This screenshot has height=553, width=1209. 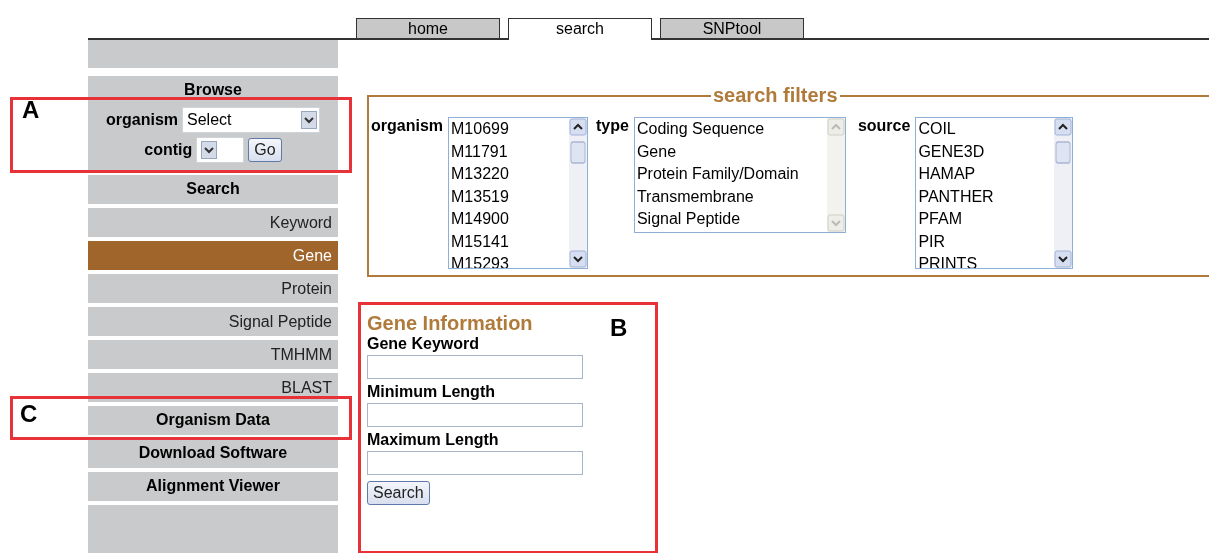 What do you see at coordinates (731, 129) in the screenshot?
I see `list-option: Coding Sequence` at bounding box center [731, 129].